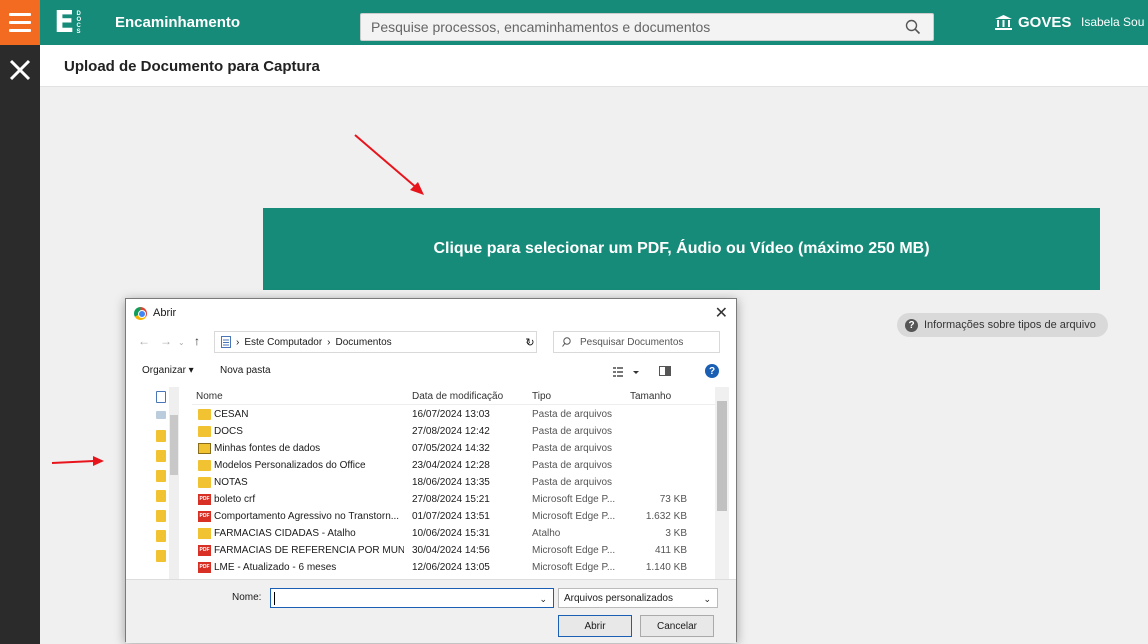 The image size is (1148, 644). Describe the element at coordinates (20, 22) in the screenshot. I see `hamburger-icon` at that location.